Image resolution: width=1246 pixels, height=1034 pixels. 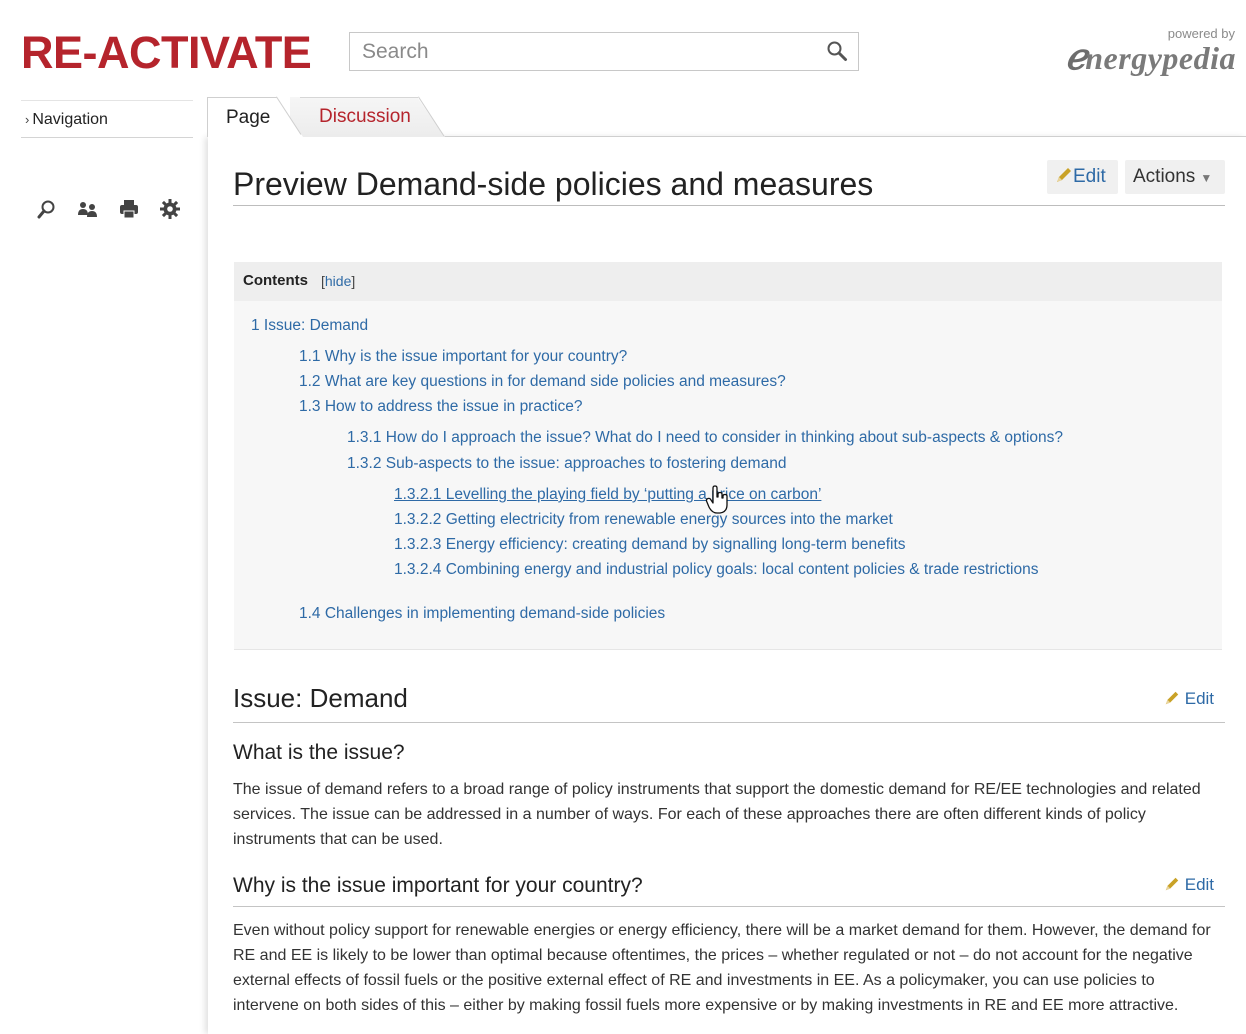 What do you see at coordinates (27, 119) in the screenshot?
I see `chevron-right-icon: ›` at bounding box center [27, 119].